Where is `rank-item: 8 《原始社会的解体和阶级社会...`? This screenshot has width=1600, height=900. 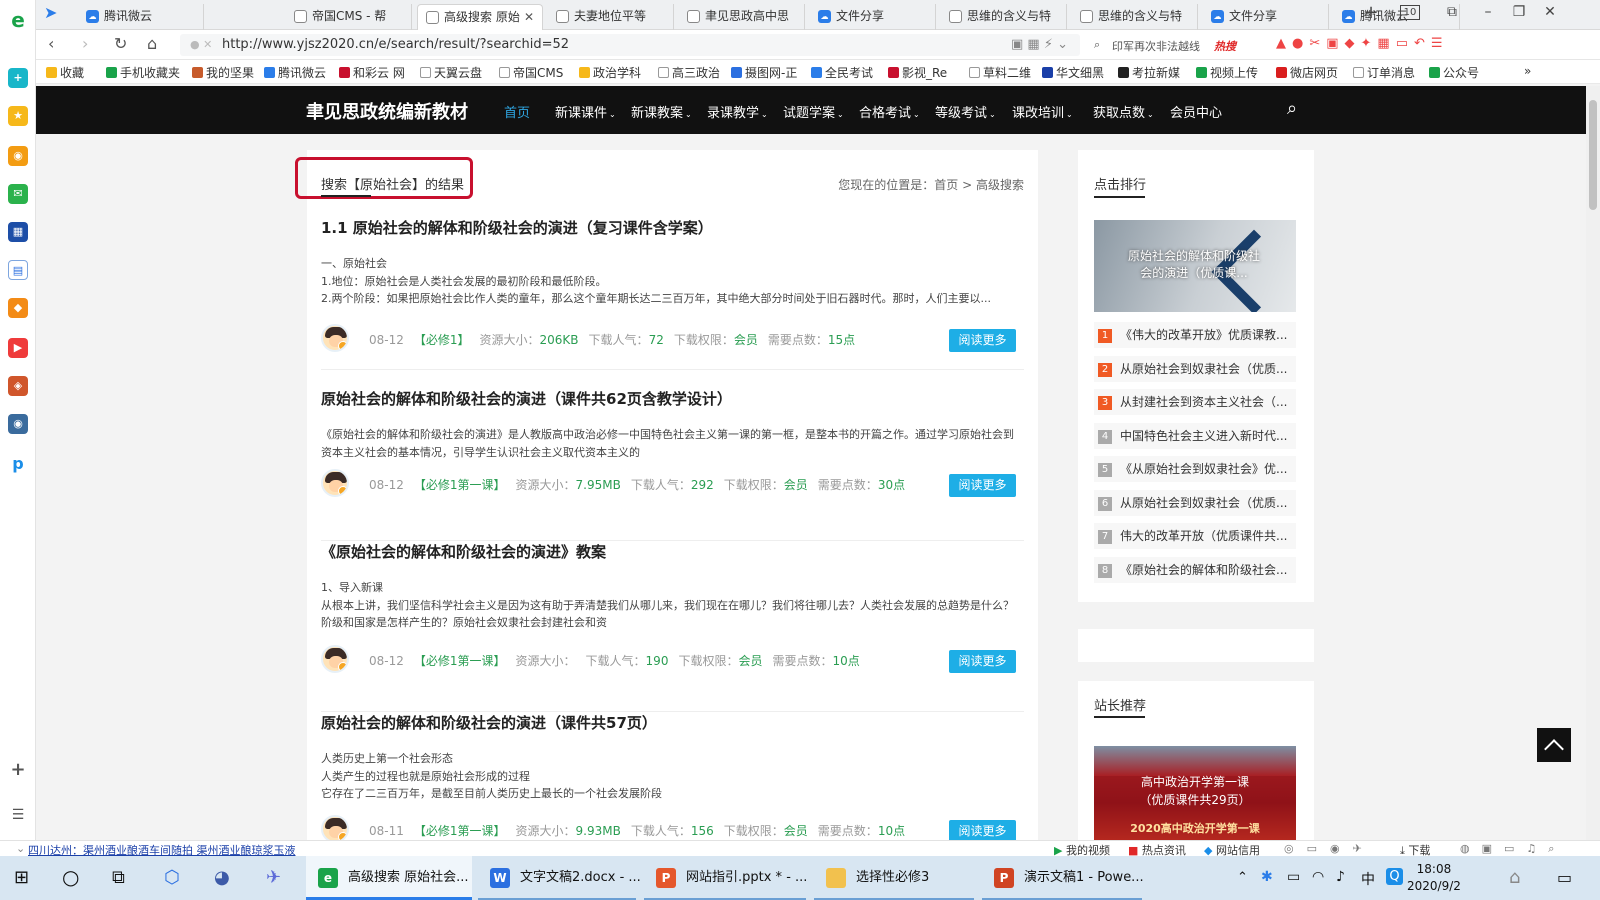
rank-item: 8 《原始社会的解体和阶级社会... is located at coordinates (1195, 569).